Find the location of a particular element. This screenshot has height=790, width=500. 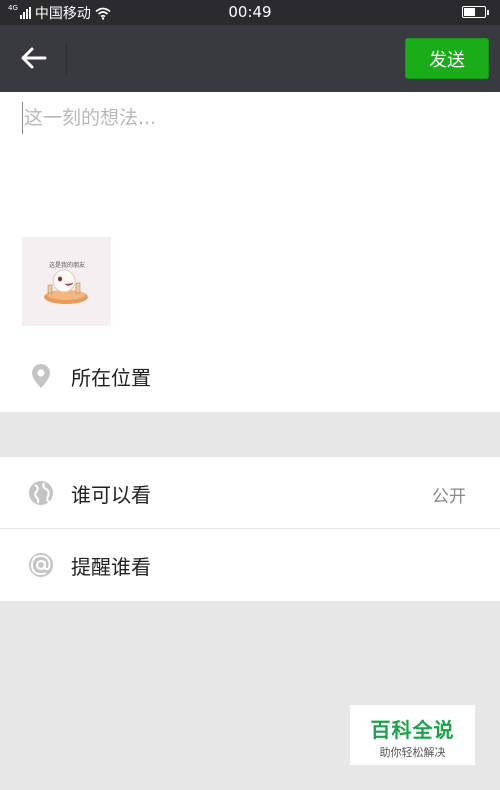

top-toolbar: 发送 is located at coordinates (250, 58).